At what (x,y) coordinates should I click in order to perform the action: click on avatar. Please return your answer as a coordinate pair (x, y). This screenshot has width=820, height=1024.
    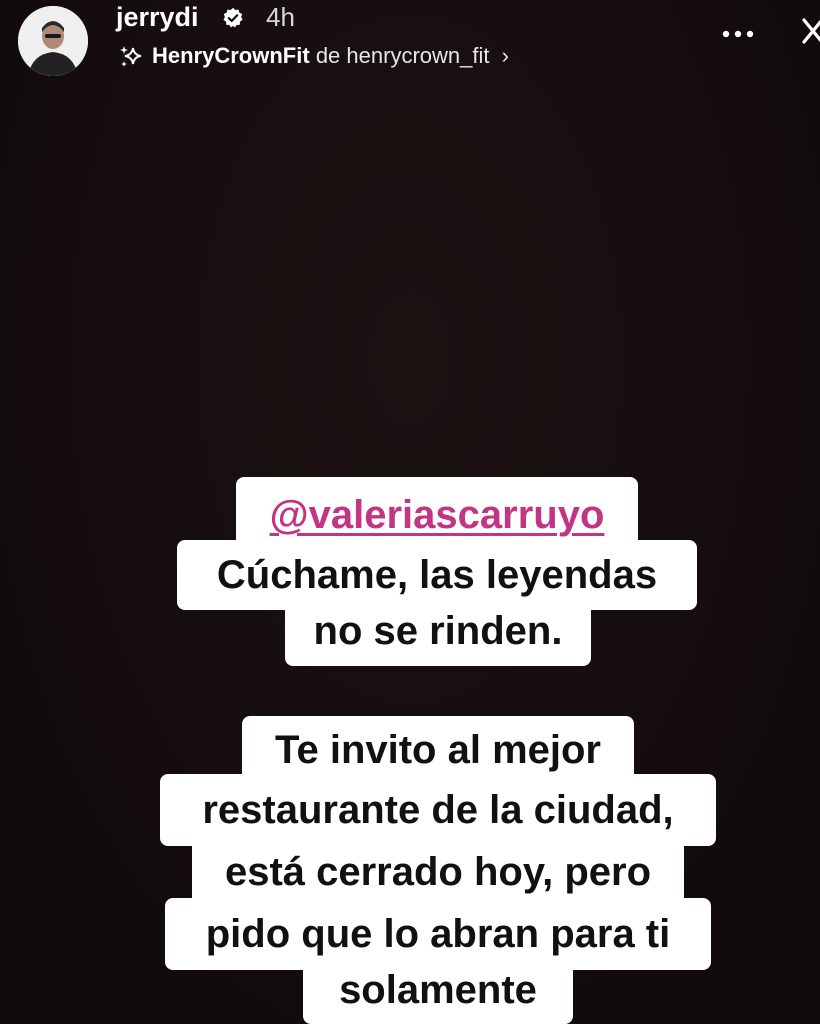
    Looking at the image, I should click on (53, 41).